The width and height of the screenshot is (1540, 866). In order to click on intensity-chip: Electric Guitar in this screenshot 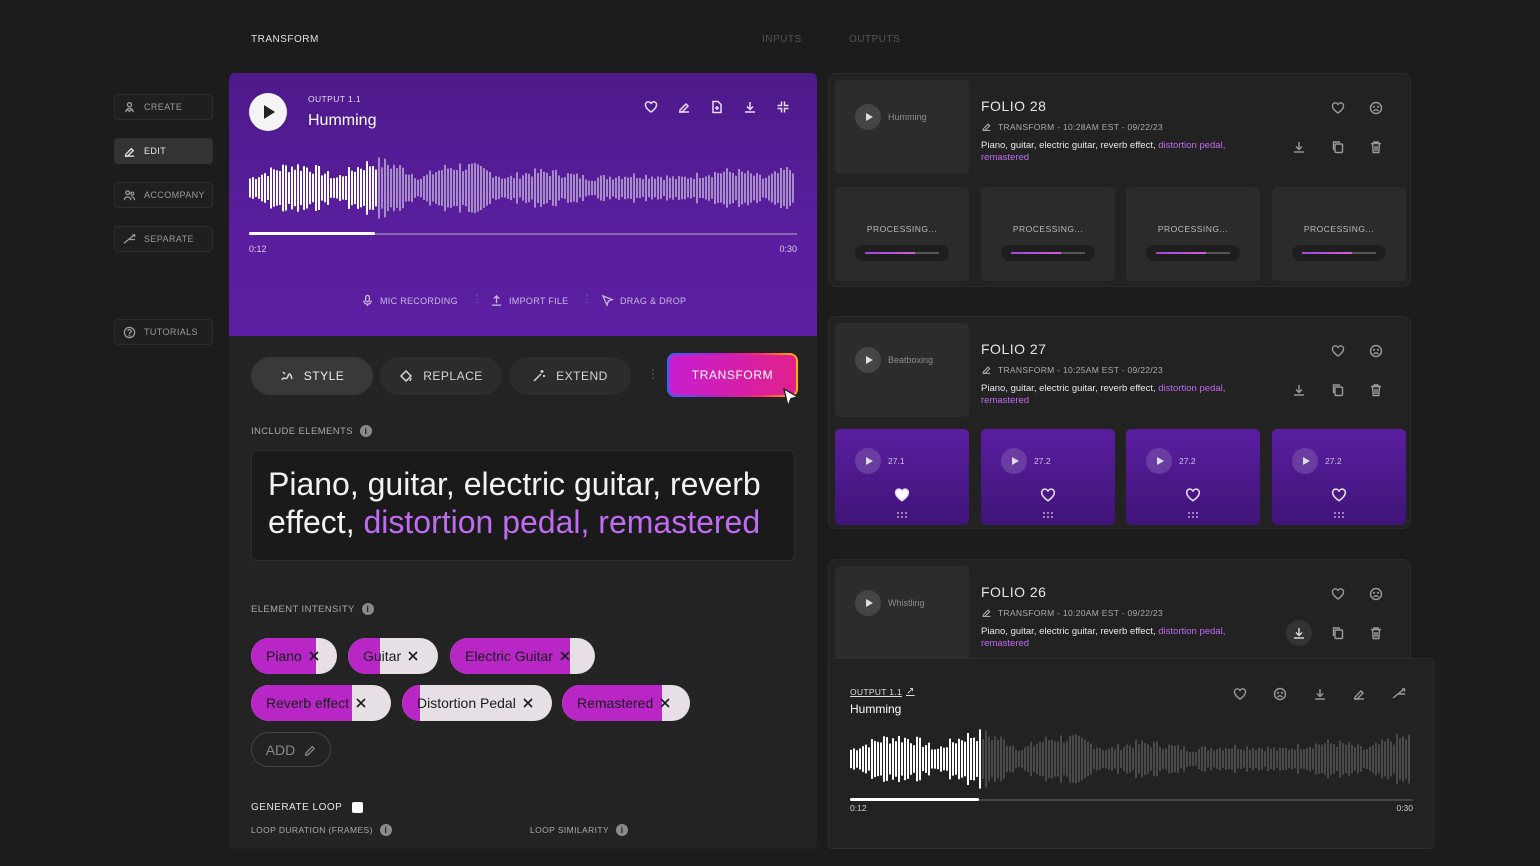, I will do `click(522, 656)`.